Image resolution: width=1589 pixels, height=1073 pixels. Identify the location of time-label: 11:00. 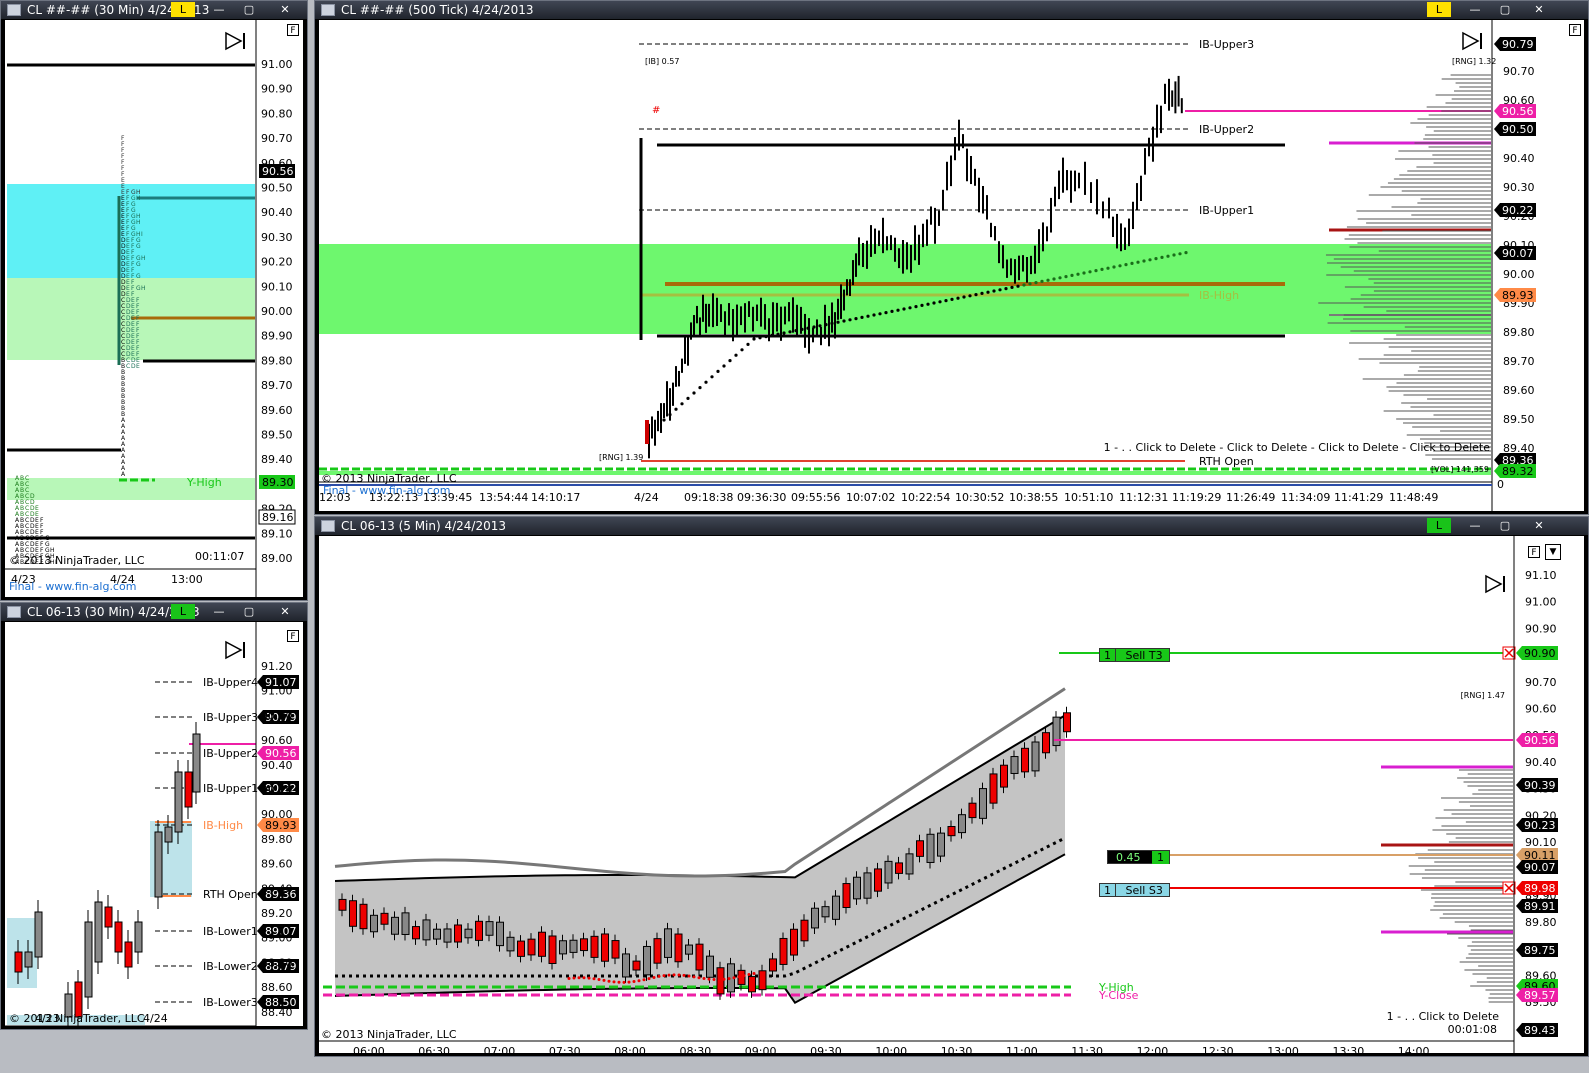
(1022, 1049).